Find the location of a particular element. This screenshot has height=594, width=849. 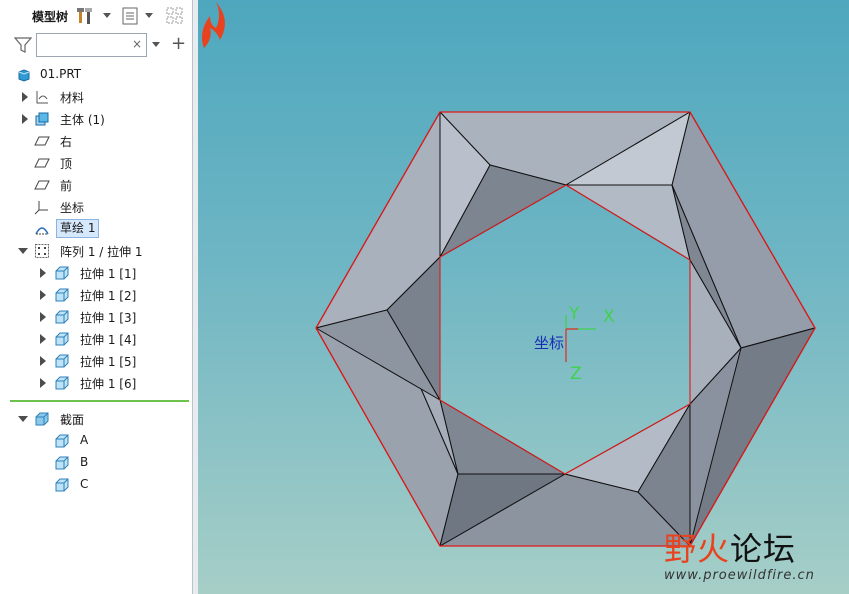

filter-icon is located at coordinates (23, 45).